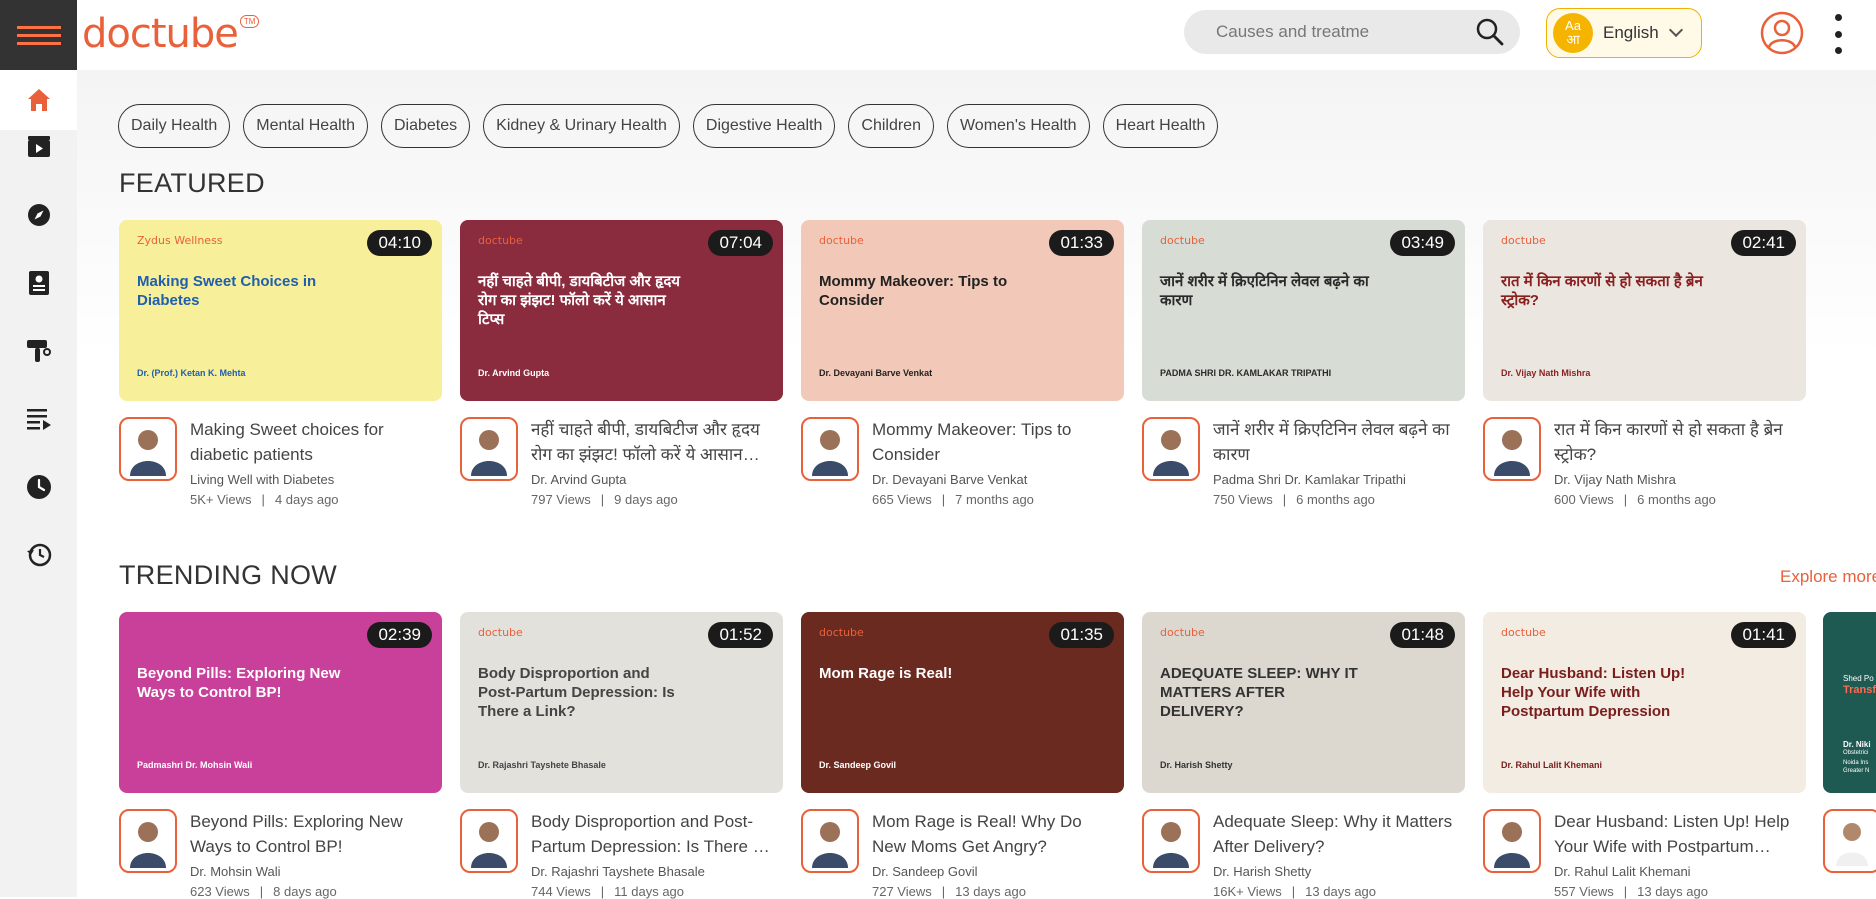  What do you see at coordinates (305, 126) in the screenshot?
I see `chip-mental-health: Mental Health` at bounding box center [305, 126].